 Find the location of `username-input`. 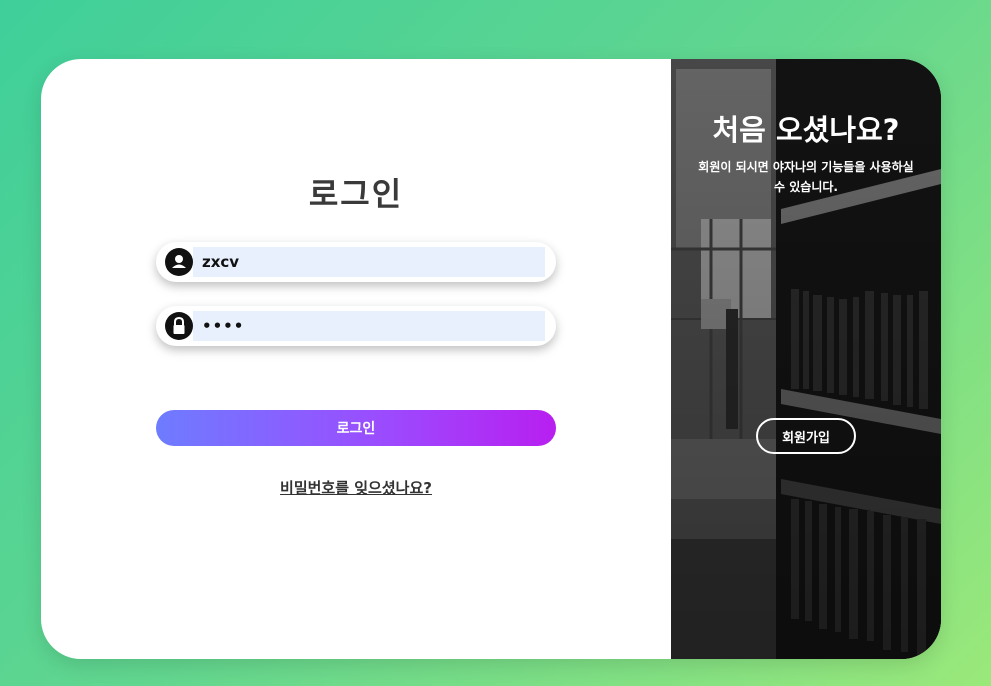

username-input is located at coordinates (369, 262).